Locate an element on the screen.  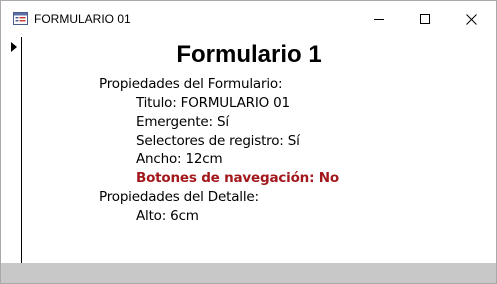
minimize-button is located at coordinates (379, 19).